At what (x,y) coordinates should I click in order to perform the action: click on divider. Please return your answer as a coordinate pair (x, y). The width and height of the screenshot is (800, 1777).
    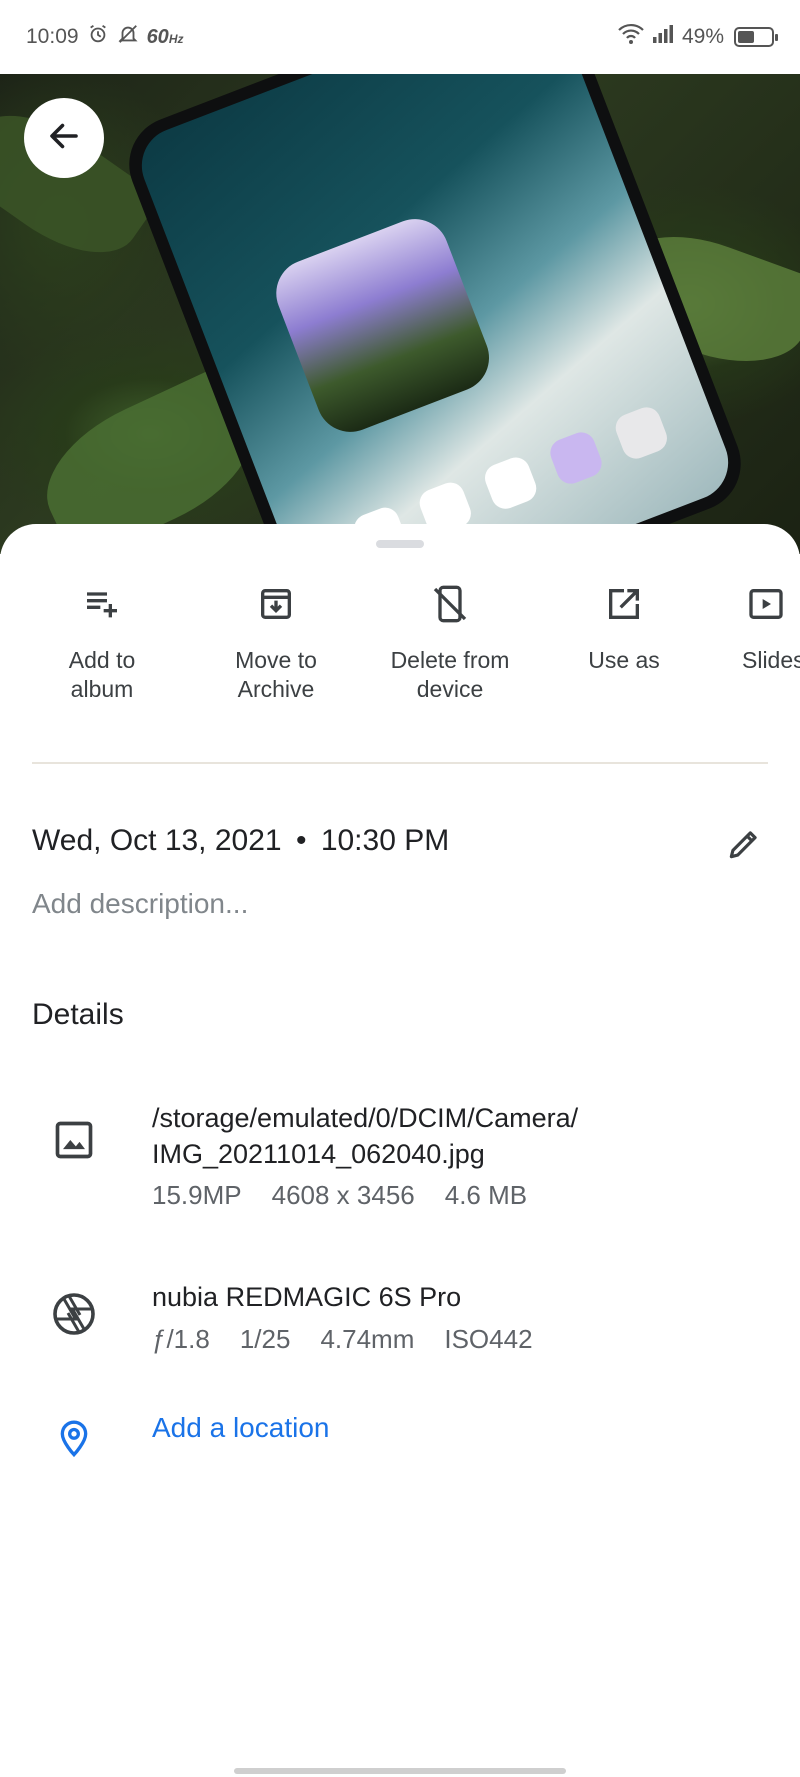
    Looking at the image, I should click on (400, 763).